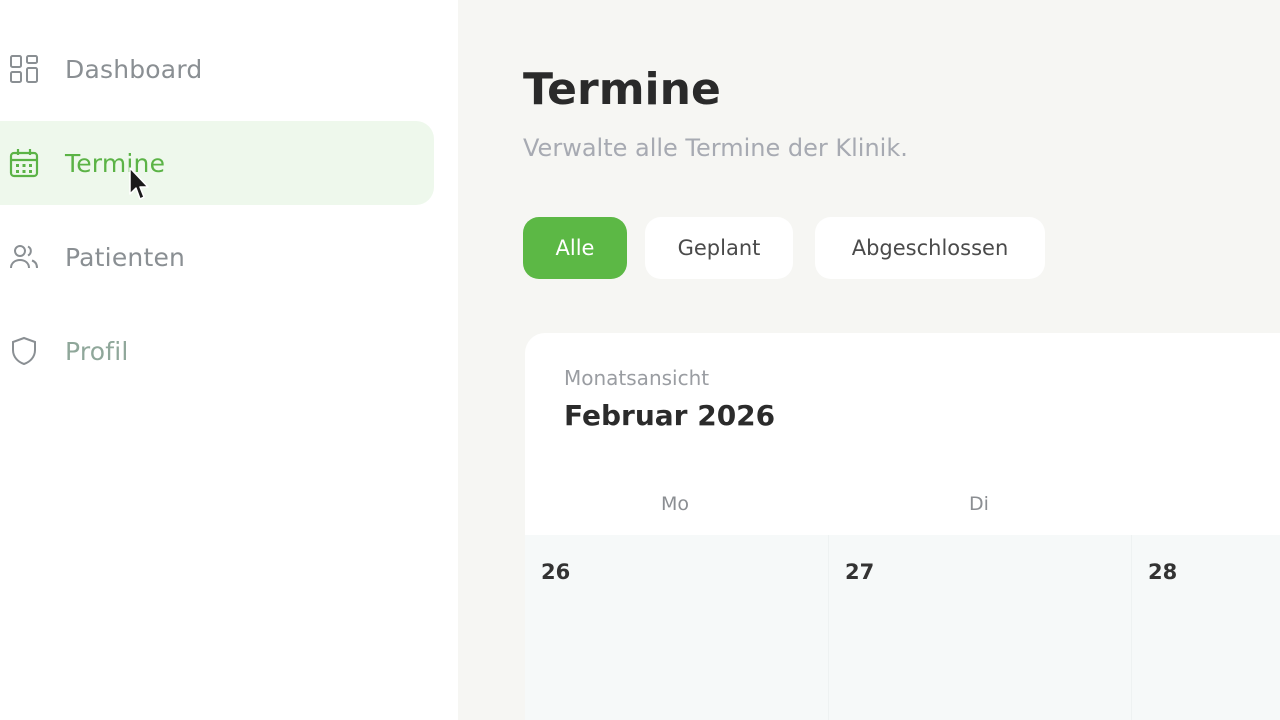 The width and height of the screenshot is (1280, 720). What do you see at coordinates (979, 504) in the screenshot?
I see `weekday-header: Di` at bounding box center [979, 504].